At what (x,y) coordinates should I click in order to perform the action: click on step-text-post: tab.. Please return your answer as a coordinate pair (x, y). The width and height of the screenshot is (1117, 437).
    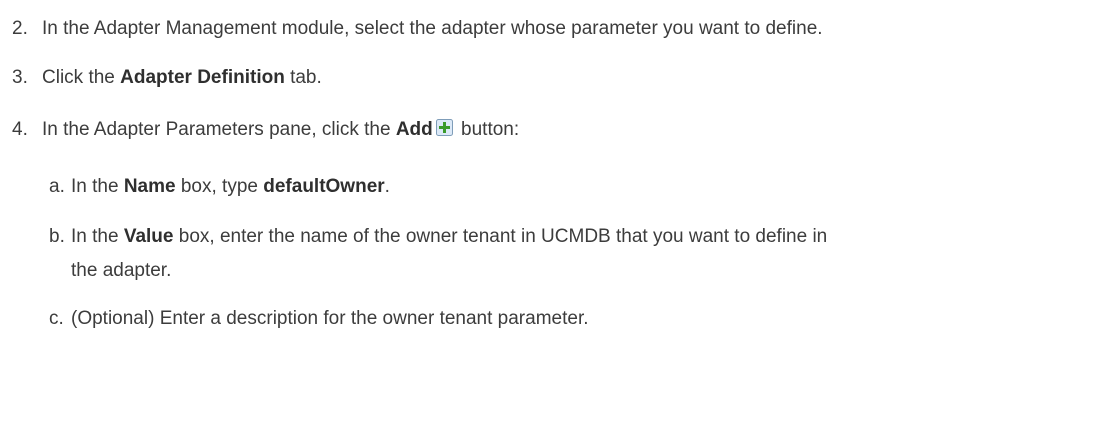
    Looking at the image, I should click on (303, 77).